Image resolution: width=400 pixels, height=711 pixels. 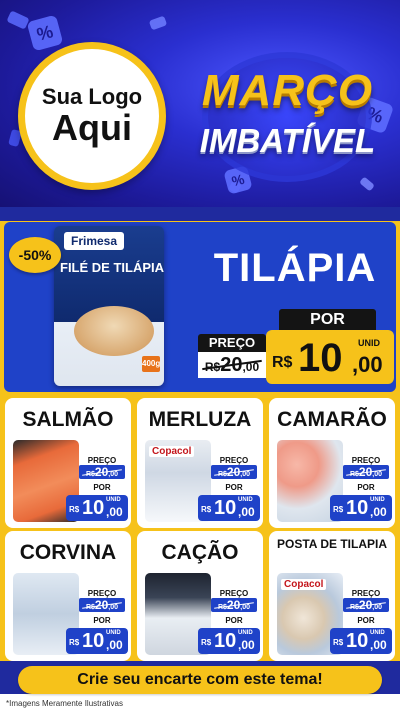 What do you see at coordinates (68, 552) in the screenshot?
I see `product-name: CORVINA` at bounding box center [68, 552].